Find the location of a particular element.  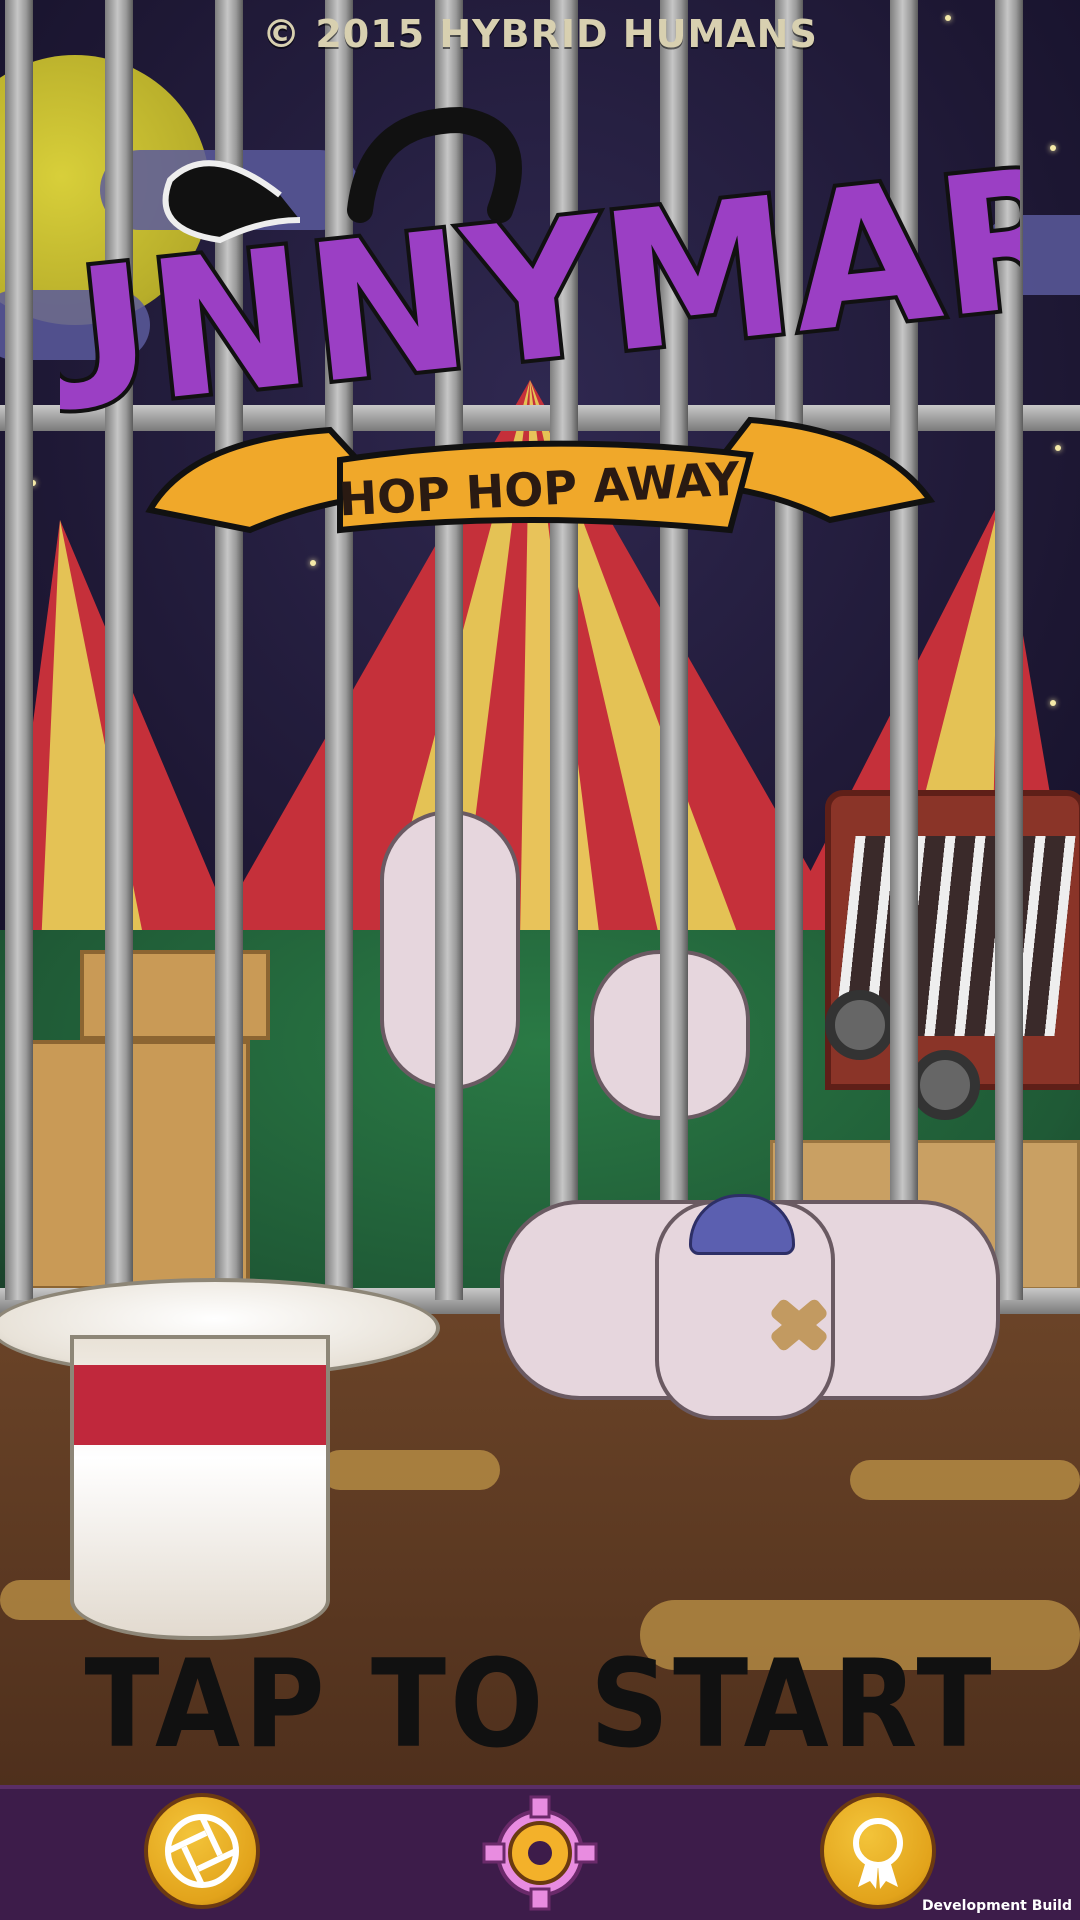

aperture-icon is located at coordinates (202, 1851).